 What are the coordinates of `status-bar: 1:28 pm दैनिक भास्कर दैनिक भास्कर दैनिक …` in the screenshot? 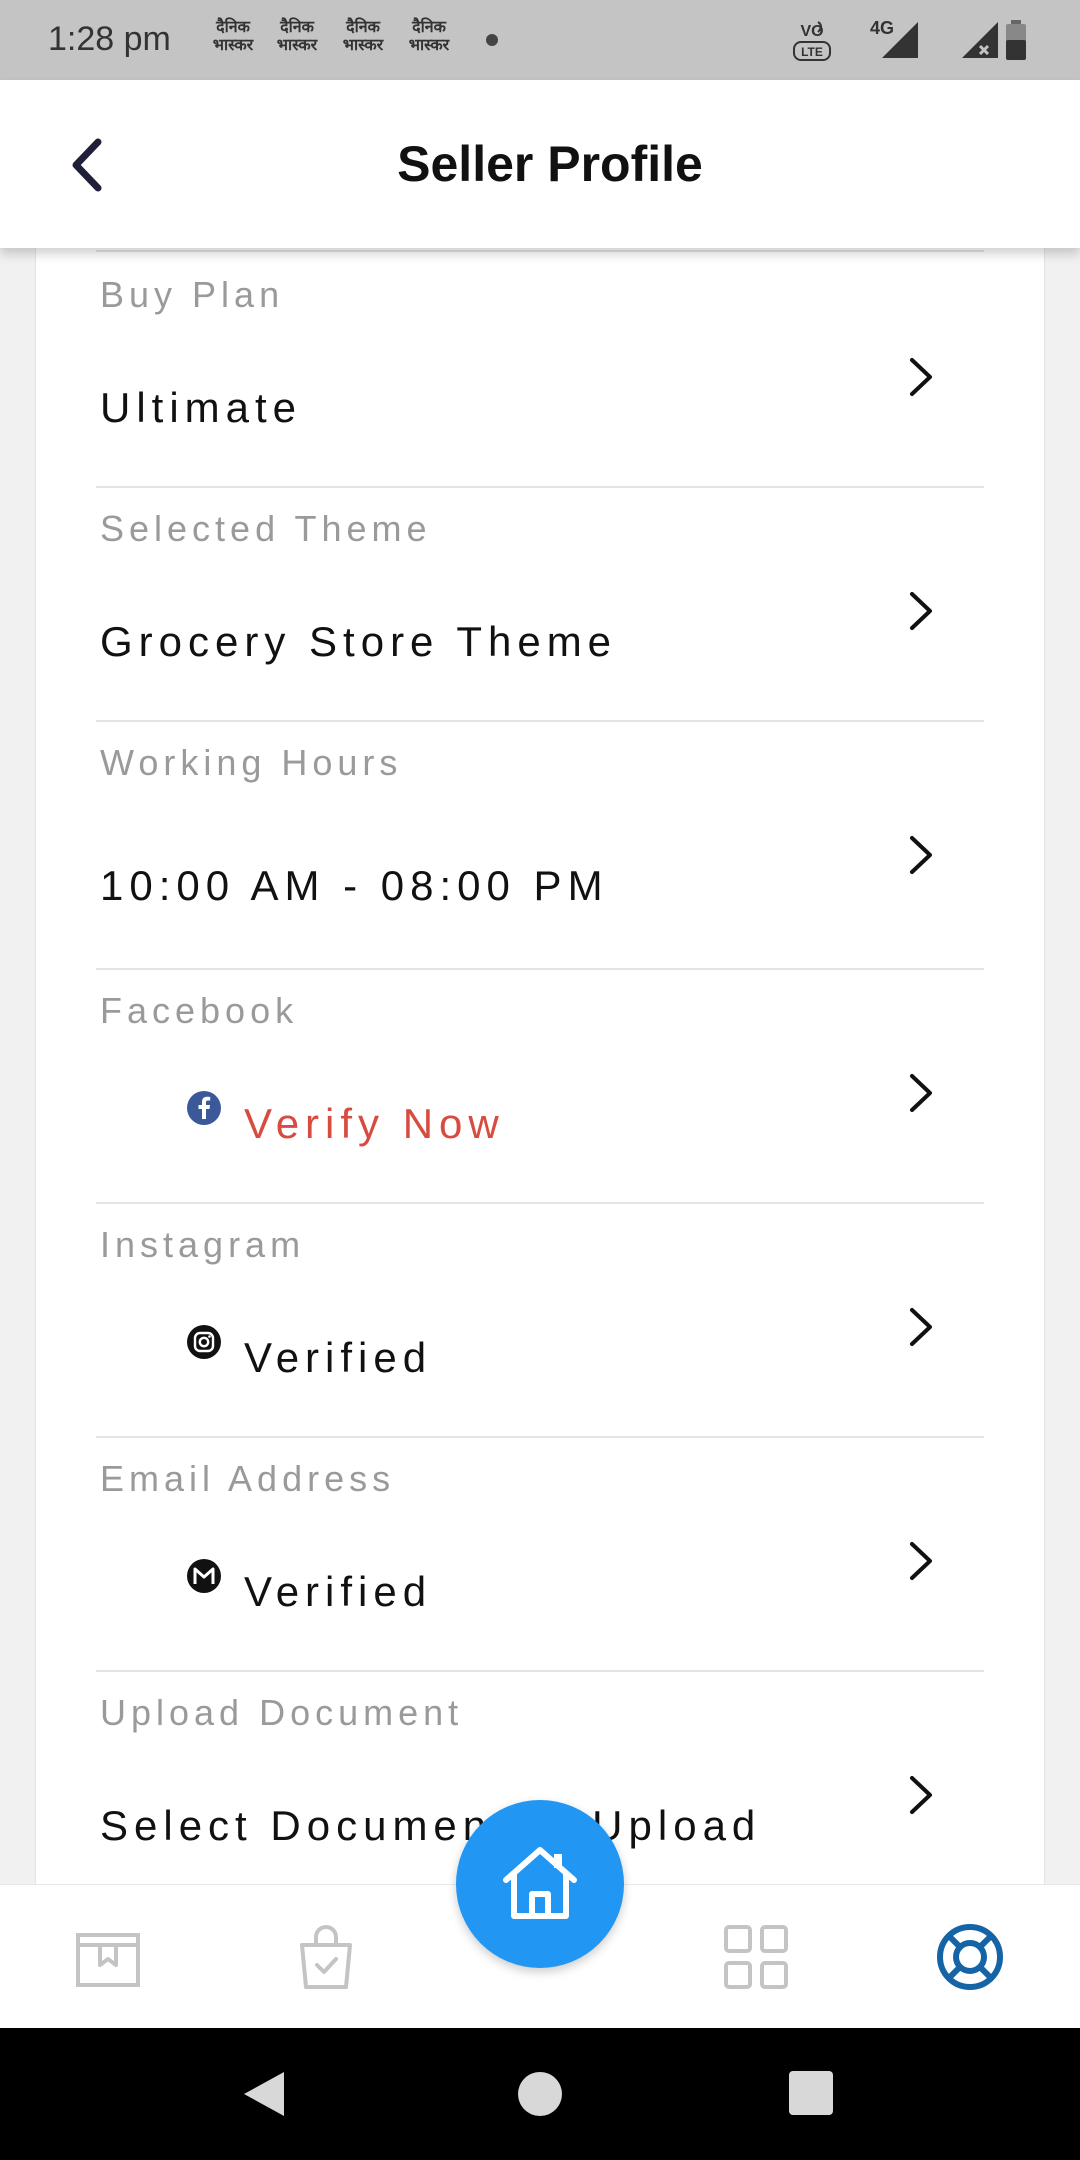 It's located at (540, 40).